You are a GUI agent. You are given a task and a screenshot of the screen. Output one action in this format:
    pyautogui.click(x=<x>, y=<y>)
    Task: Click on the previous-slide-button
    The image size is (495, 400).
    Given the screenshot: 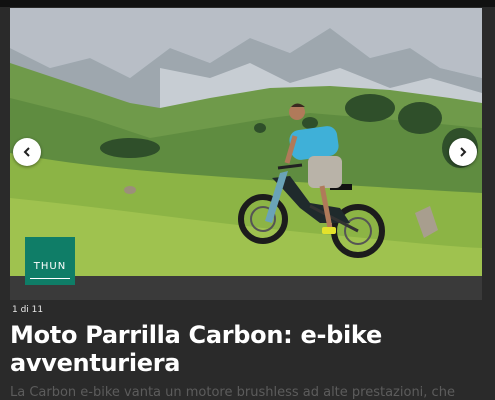 What is the action you would take?
    pyautogui.click(x=27, y=152)
    